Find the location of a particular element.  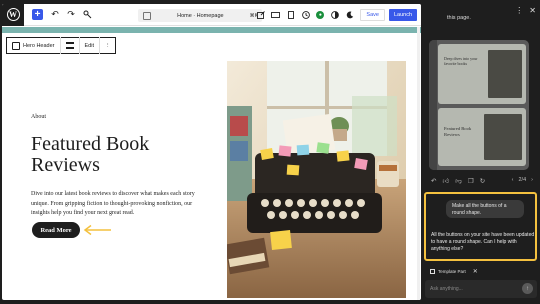

editor-toolbar: W + ↶ ↷ Home · Homepage ⌘K ● Save Launch is located at coordinates (211, 15).